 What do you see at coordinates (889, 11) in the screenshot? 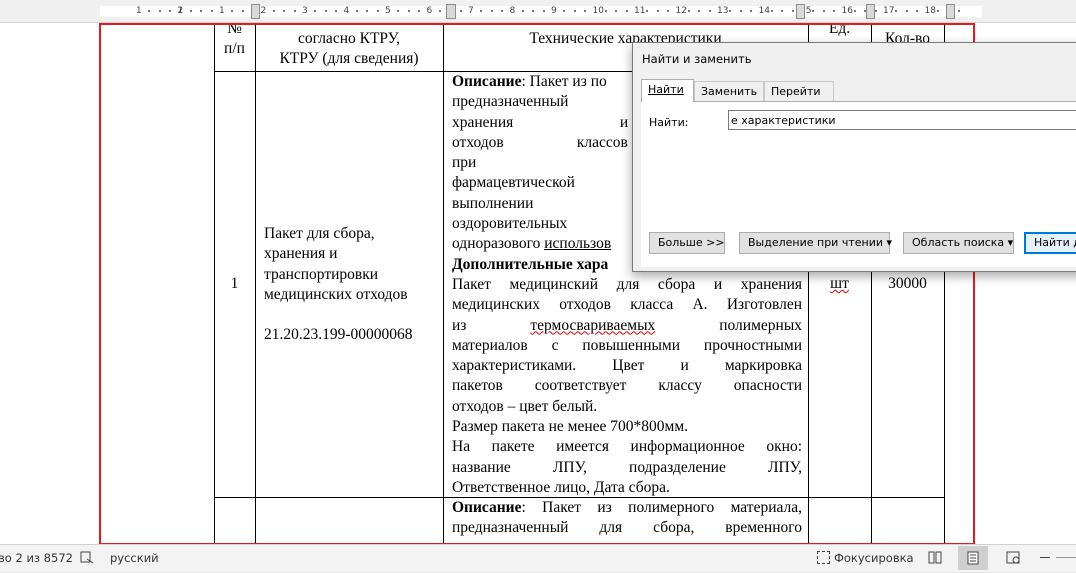
I see `ruler-label: 17` at bounding box center [889, 11].